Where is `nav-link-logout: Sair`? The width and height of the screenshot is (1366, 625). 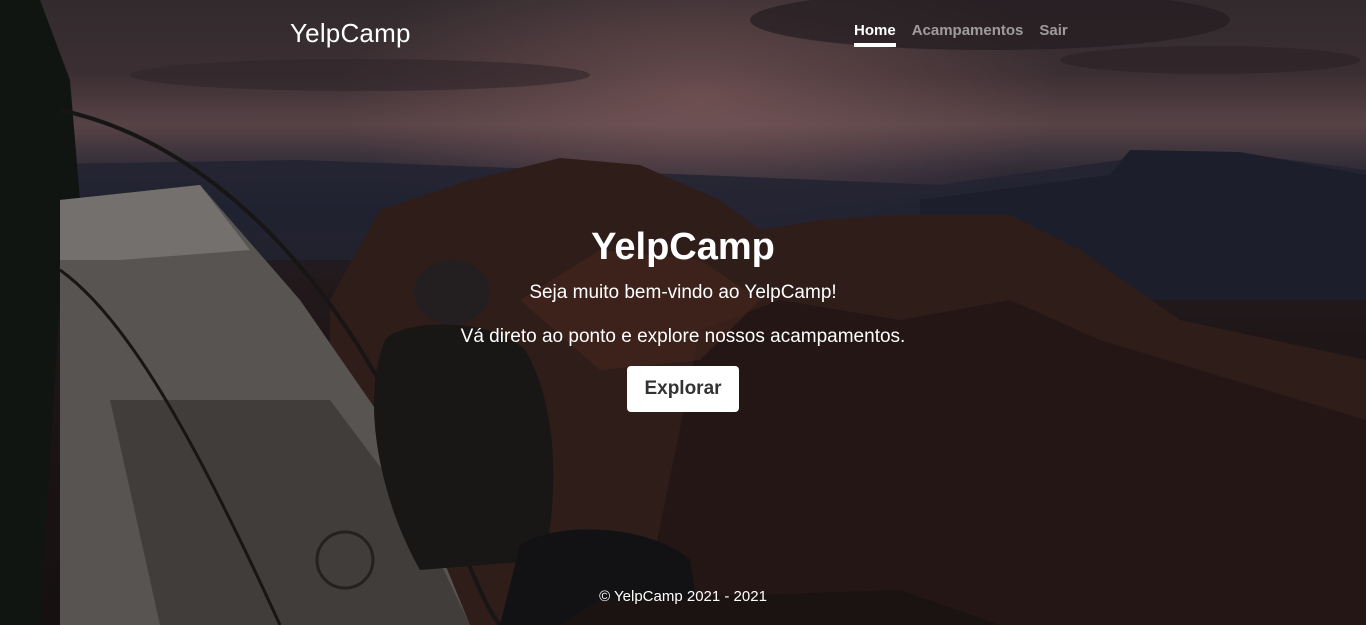 nav-link-logout: Sair is located at coordinates (1053, 34).